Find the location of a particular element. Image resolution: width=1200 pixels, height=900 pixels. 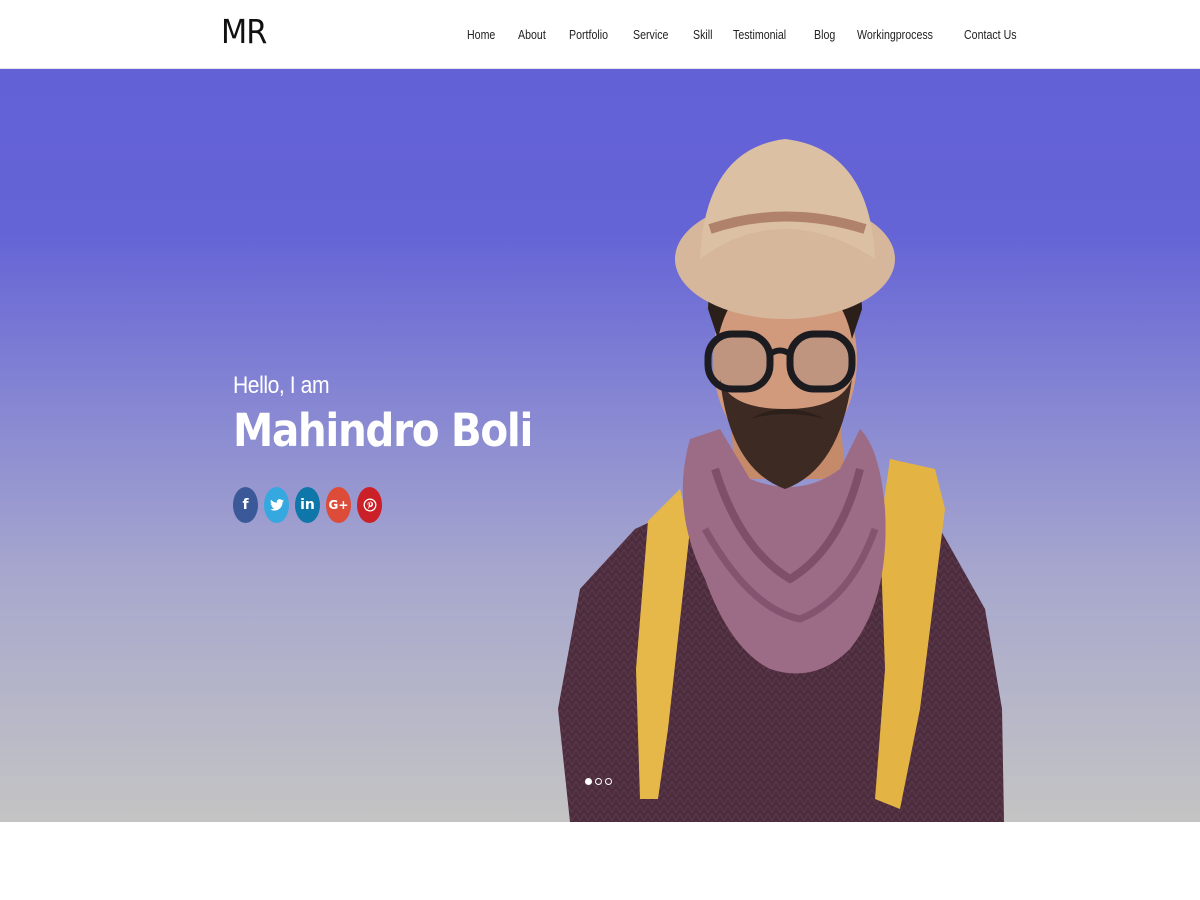

google-plus-icon: G+ is located at coordinates (338, 505).